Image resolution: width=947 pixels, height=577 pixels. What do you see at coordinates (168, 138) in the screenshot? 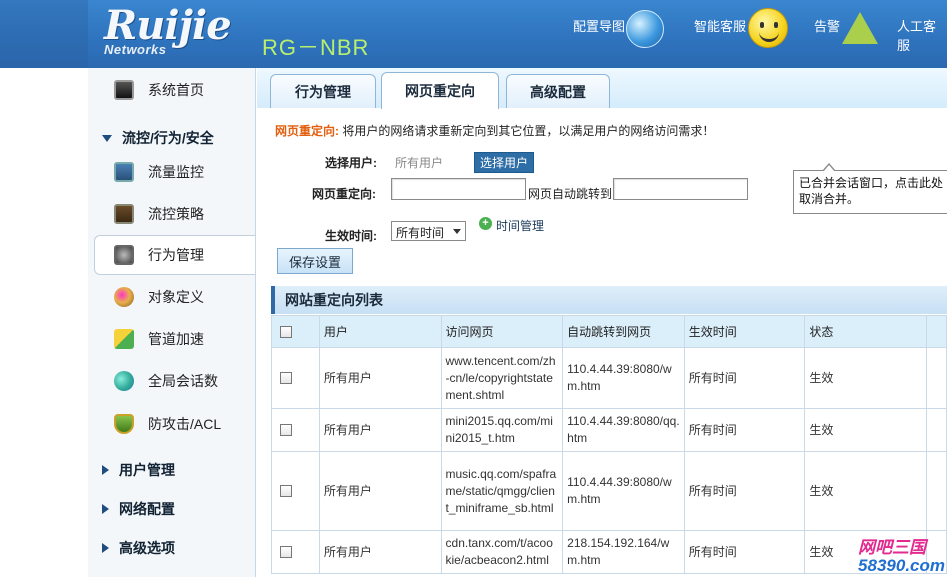
I see `sidebar-group-label: 流控/行为/安全` at bounding box center [168, 138].